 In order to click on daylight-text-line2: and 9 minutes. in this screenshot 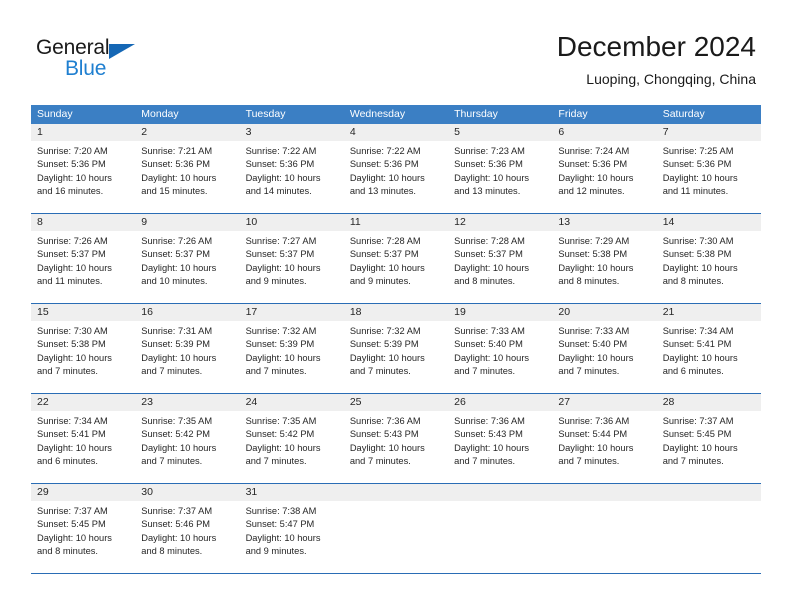, I will do `click(276, 551)`.